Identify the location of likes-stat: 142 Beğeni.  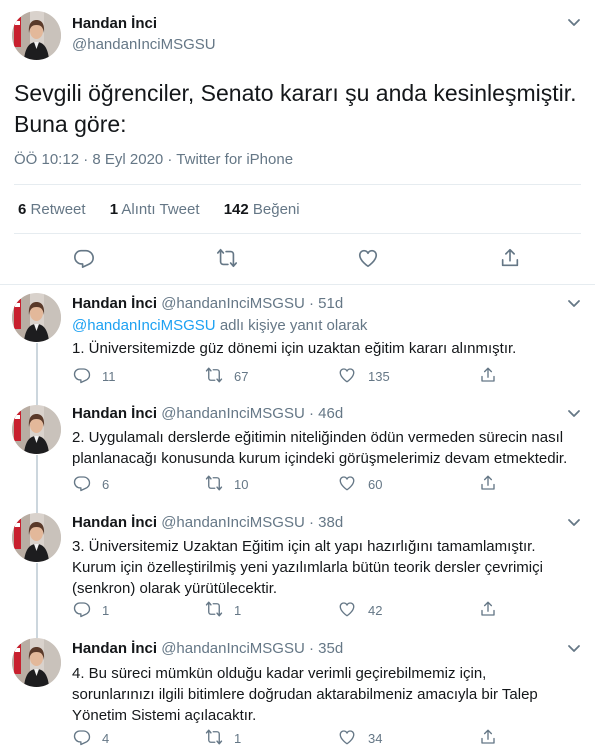
(262, 209).